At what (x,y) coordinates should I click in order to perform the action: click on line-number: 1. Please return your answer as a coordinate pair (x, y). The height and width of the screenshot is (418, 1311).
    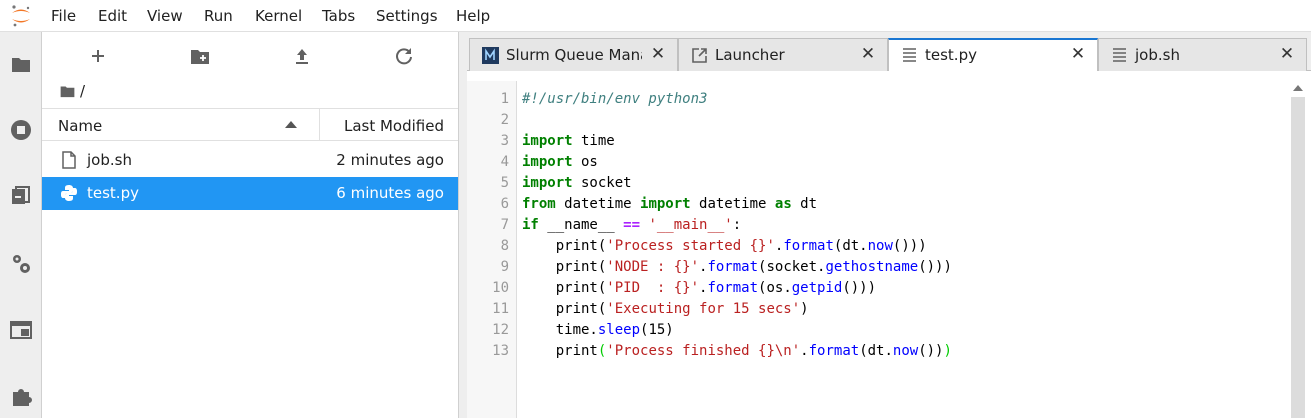
    Looking at the image, I should click on (504, 99).